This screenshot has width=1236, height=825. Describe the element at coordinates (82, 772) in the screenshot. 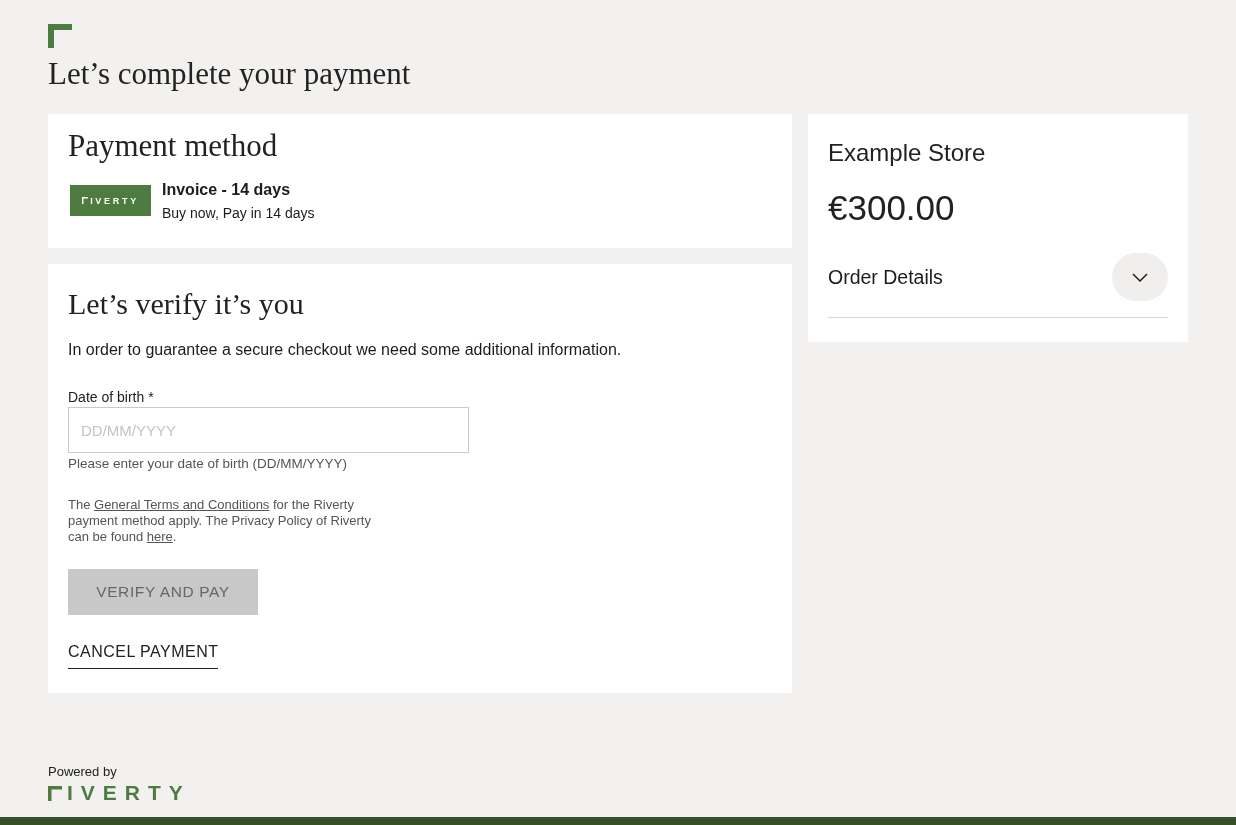

I see `powered-by-text: Powered by` at that location.